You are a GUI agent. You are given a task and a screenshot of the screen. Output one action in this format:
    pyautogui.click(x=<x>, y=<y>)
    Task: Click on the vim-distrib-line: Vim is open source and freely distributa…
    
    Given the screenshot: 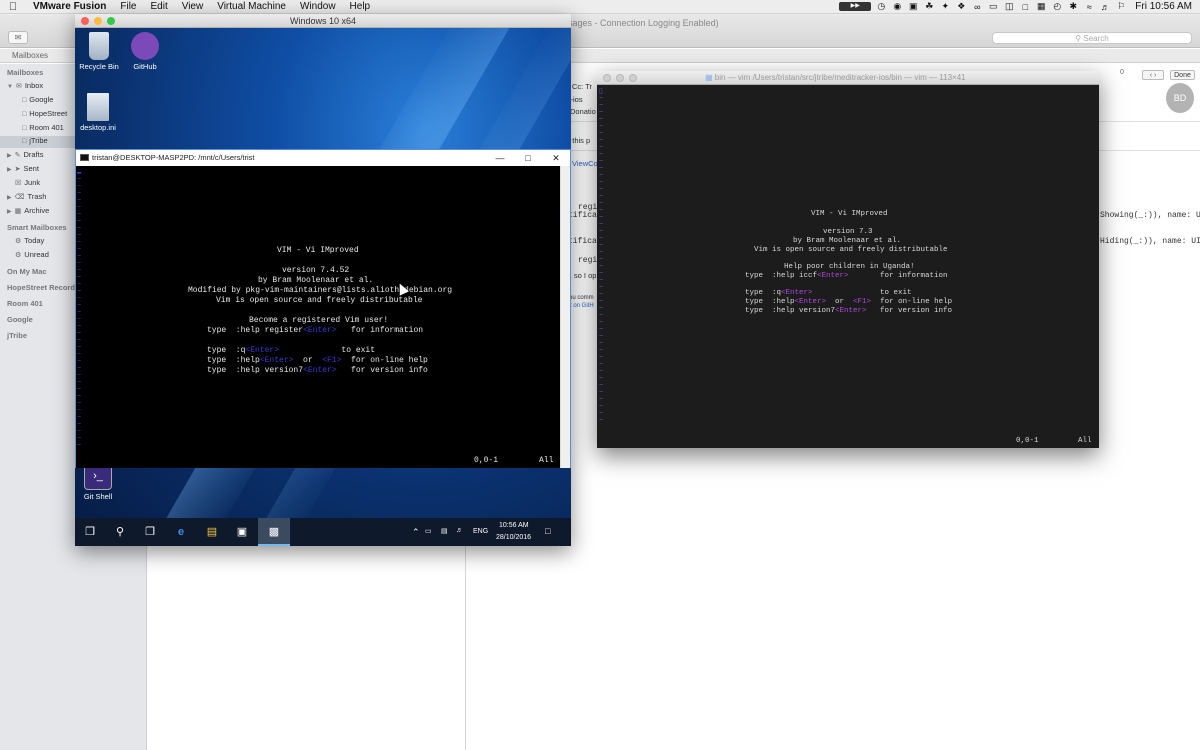 What is the action you would take?
    pyautogui.click(x=851, y=250)
    